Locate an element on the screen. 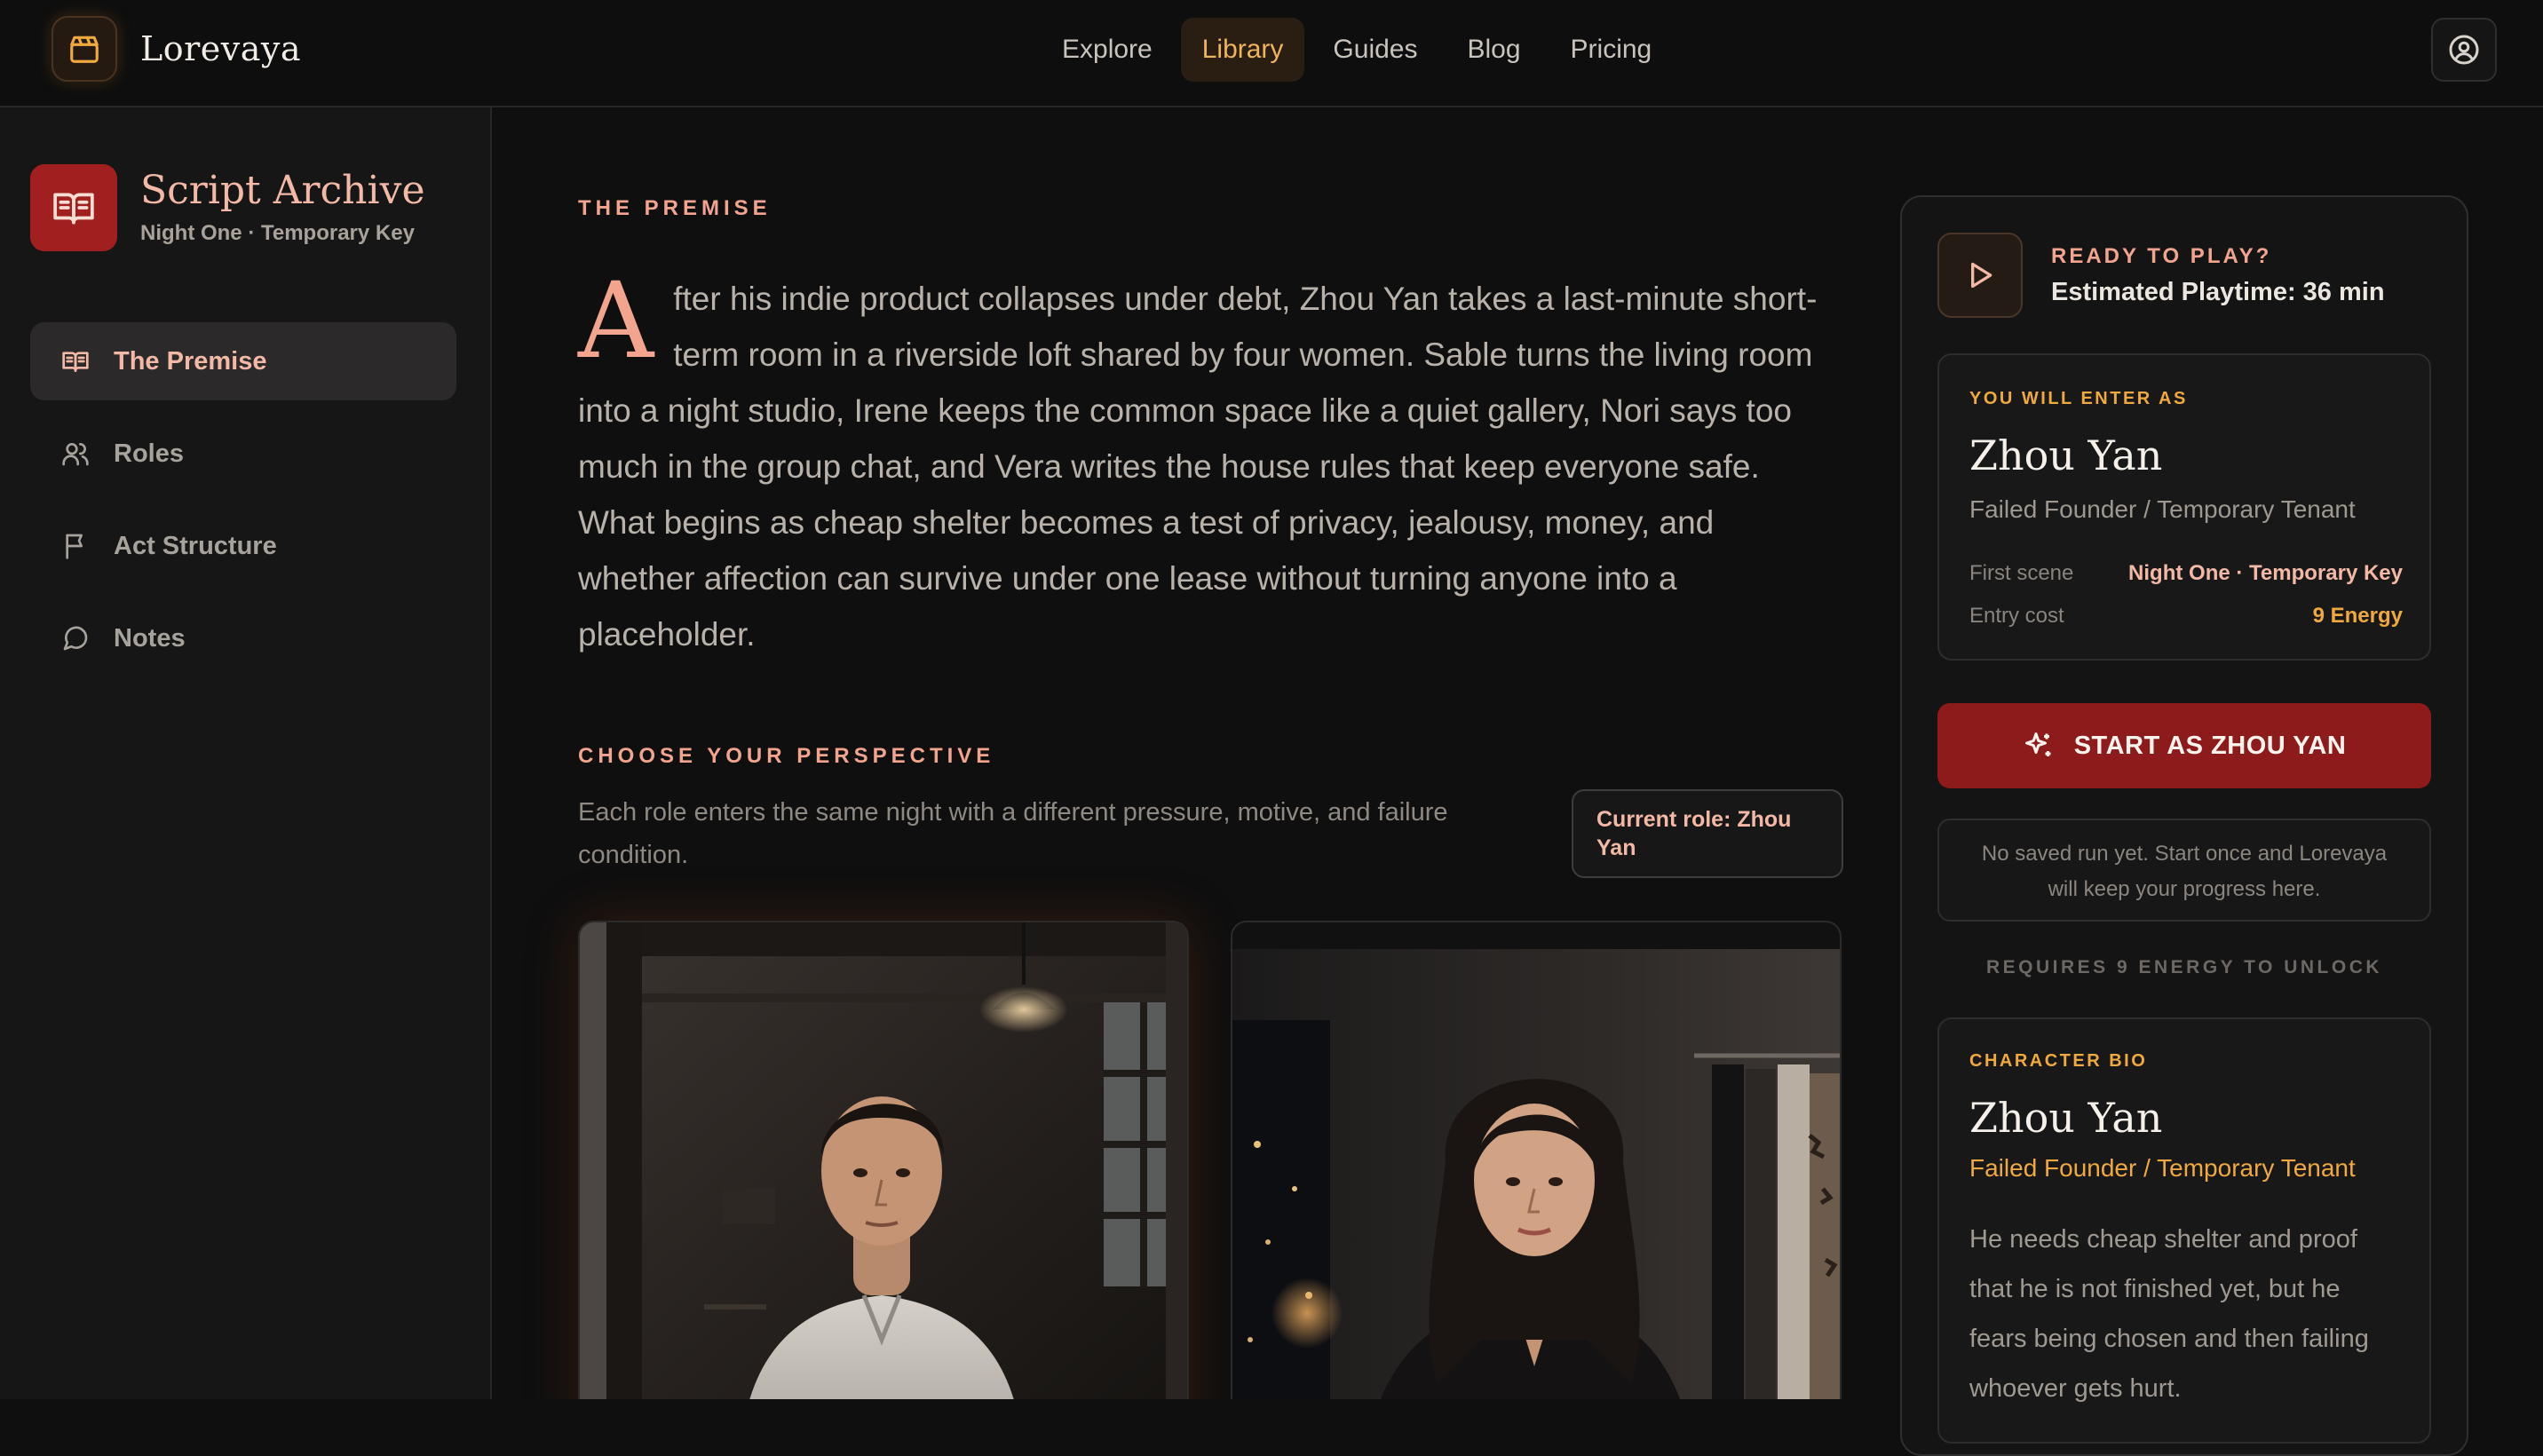  nav-guides: Guides is located at coordinates (1374, 50).